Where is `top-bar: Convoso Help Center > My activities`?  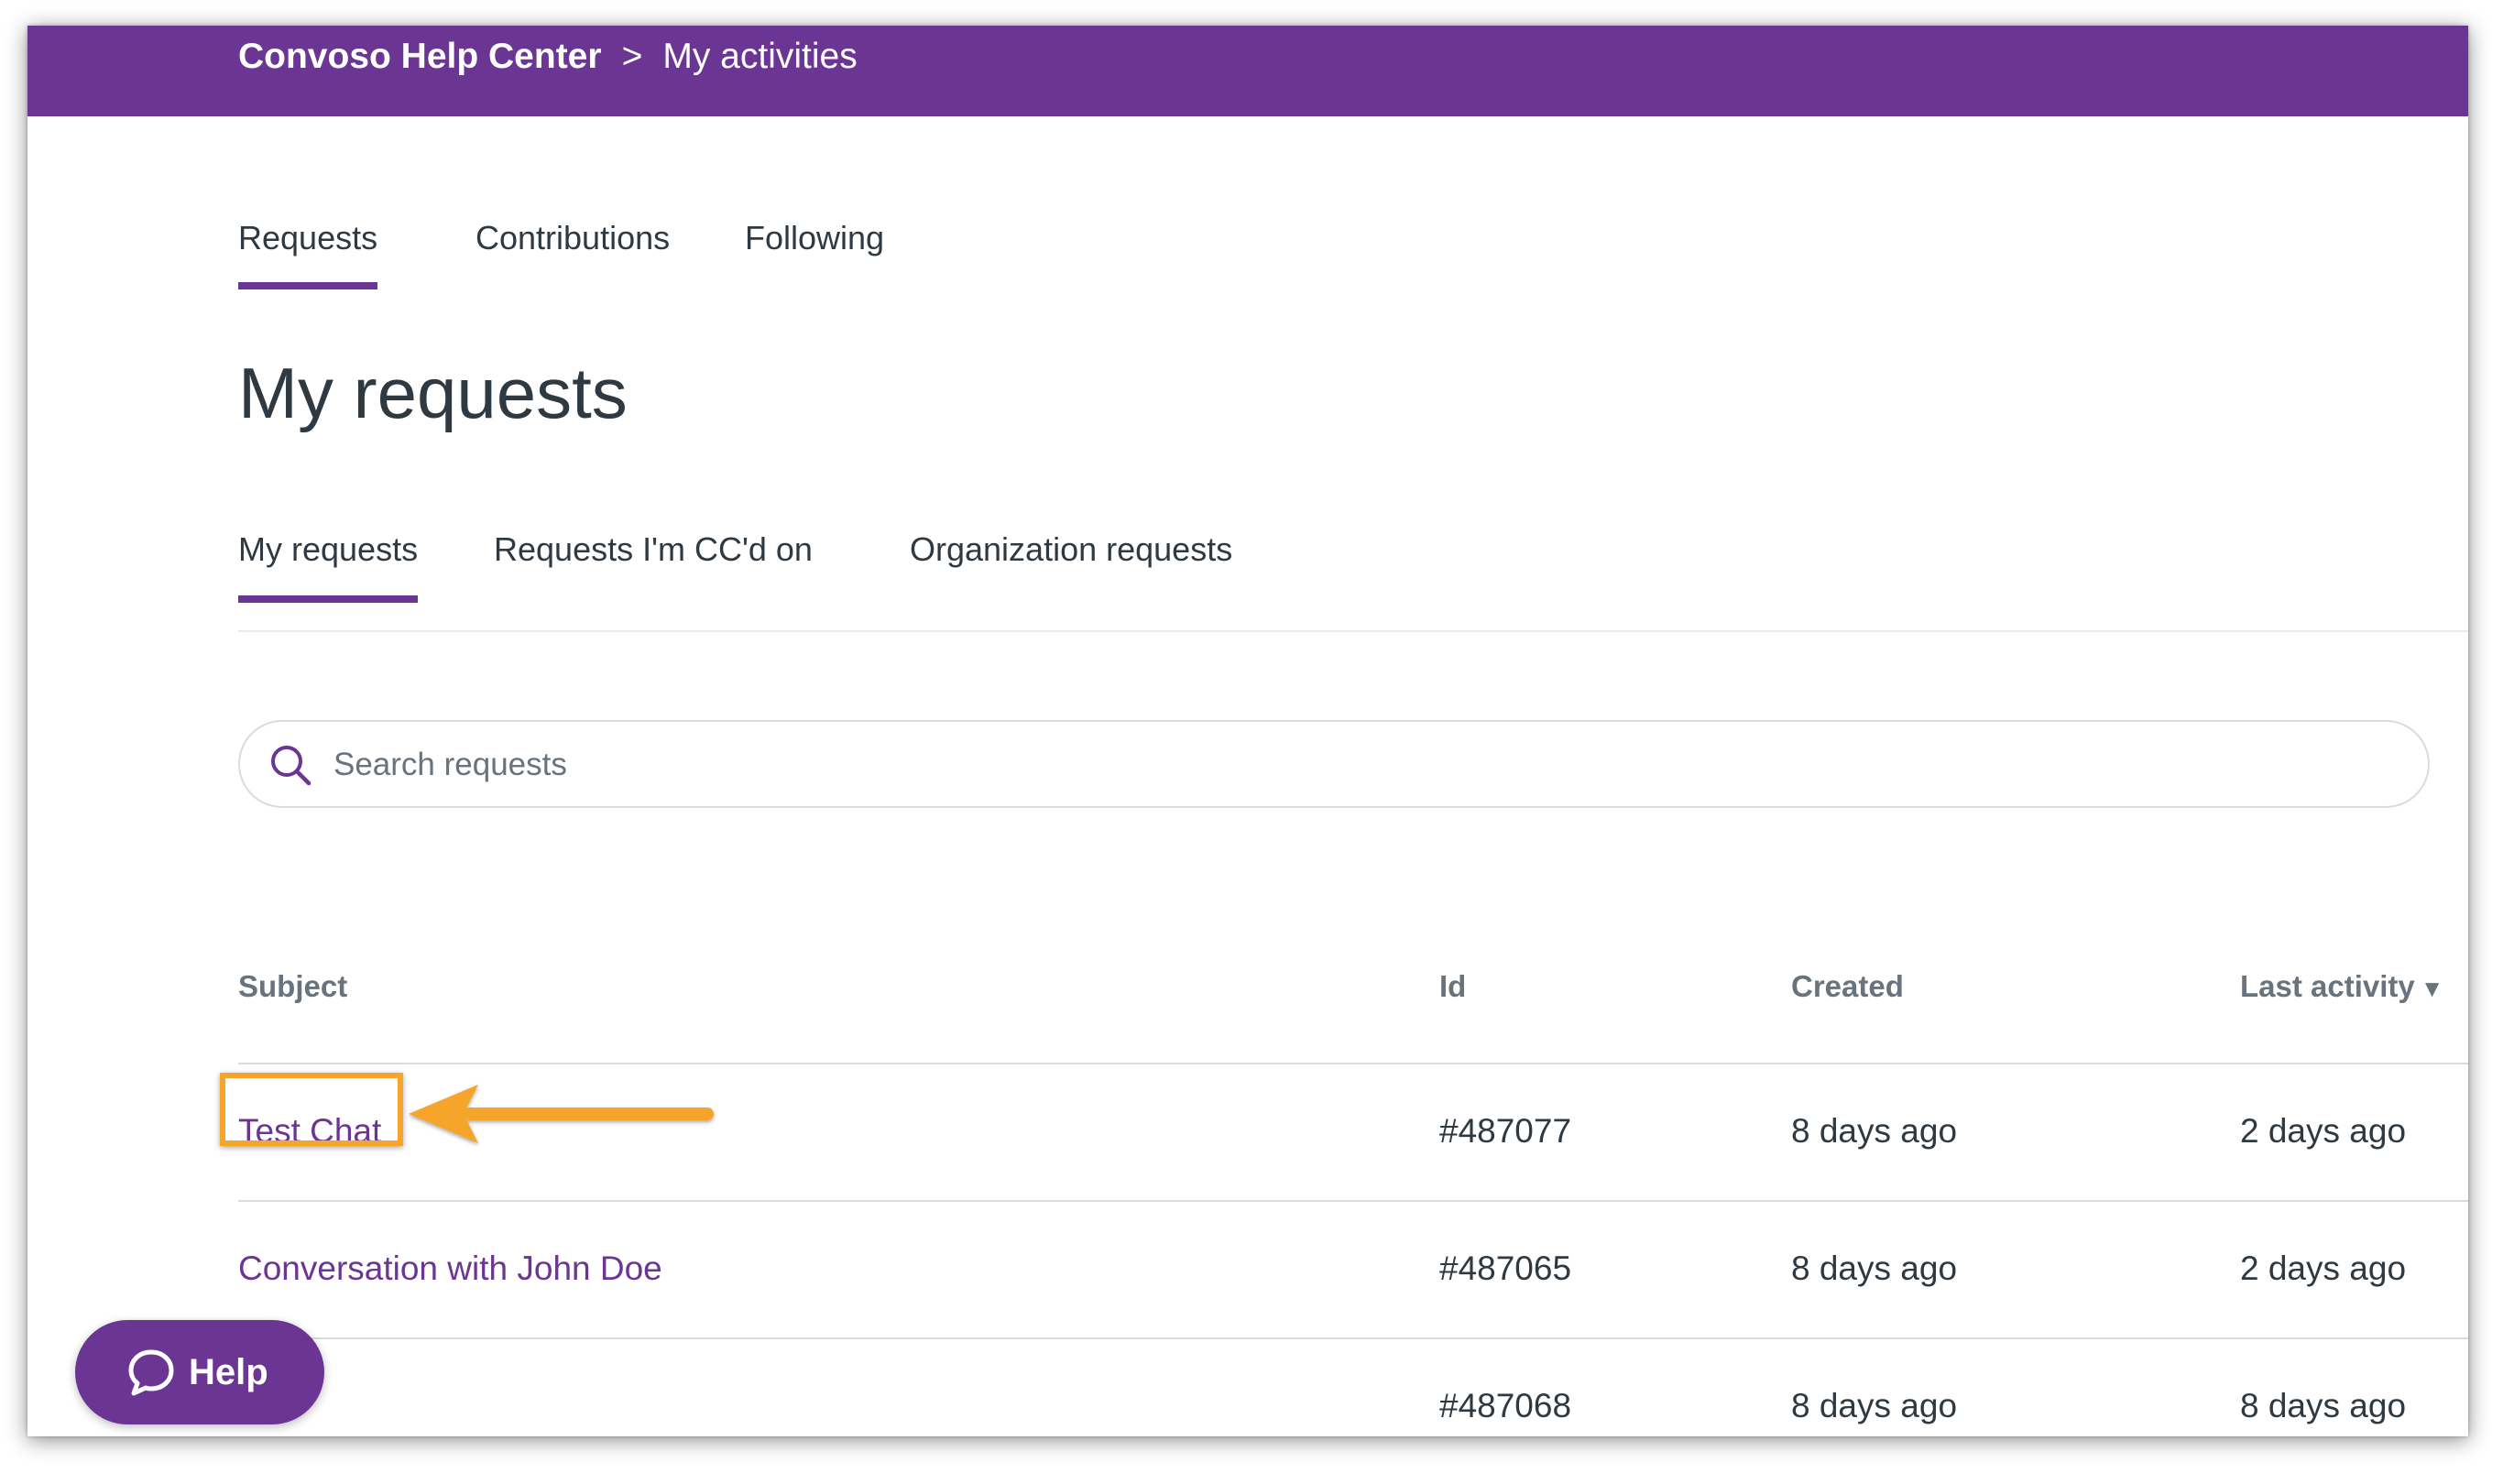 top-bar: Convoso Help Center > My activities is located at coordinates (1247, 71).